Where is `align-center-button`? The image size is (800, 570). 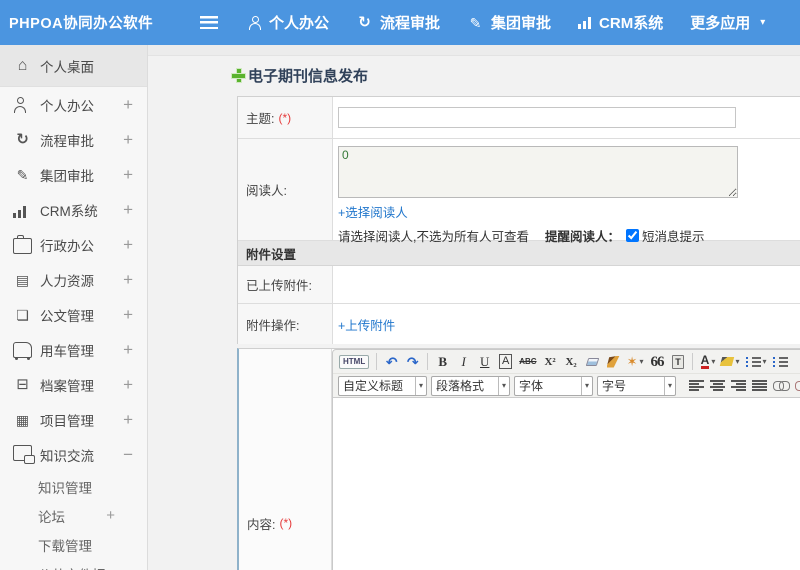
align-center-button is located at coordinates (717, 386).